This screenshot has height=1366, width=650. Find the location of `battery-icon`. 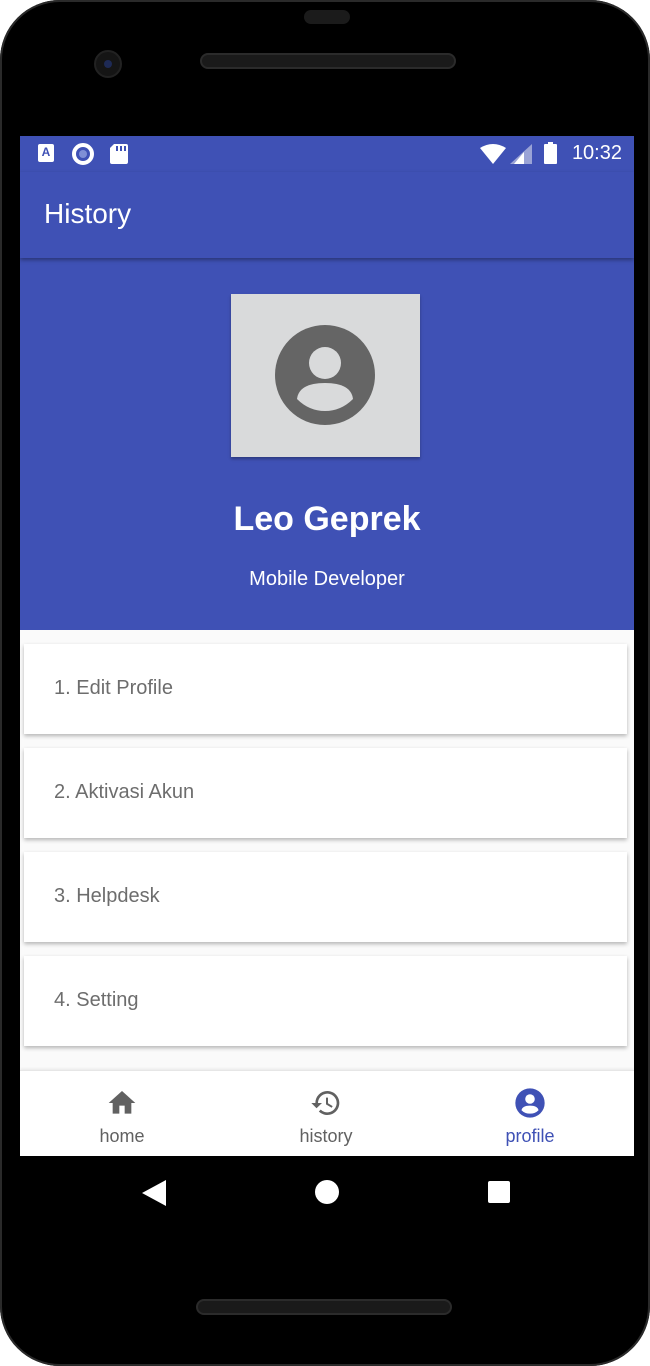

battery-icon is located at coordinates (550, 153).